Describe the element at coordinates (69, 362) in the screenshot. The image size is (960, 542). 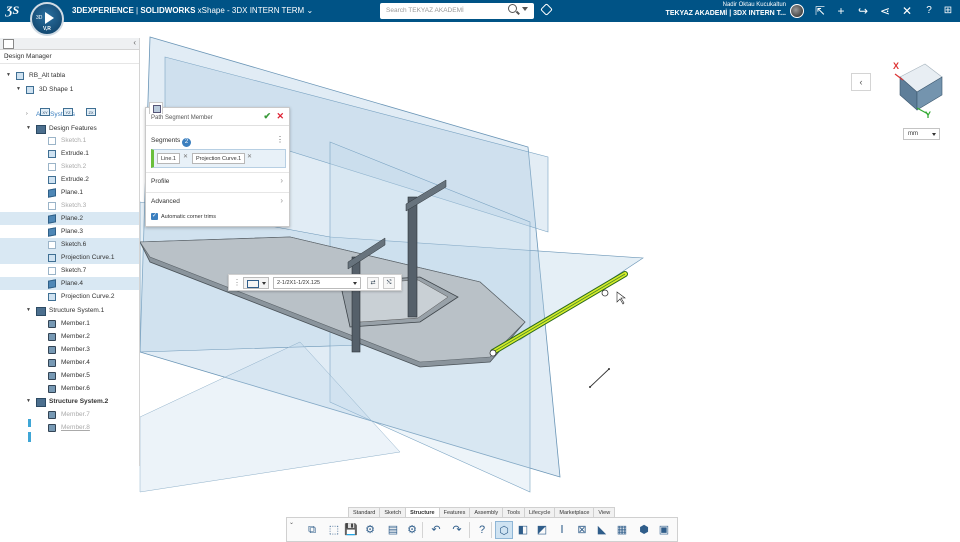
I see `tree-item: Member.4` at that location.